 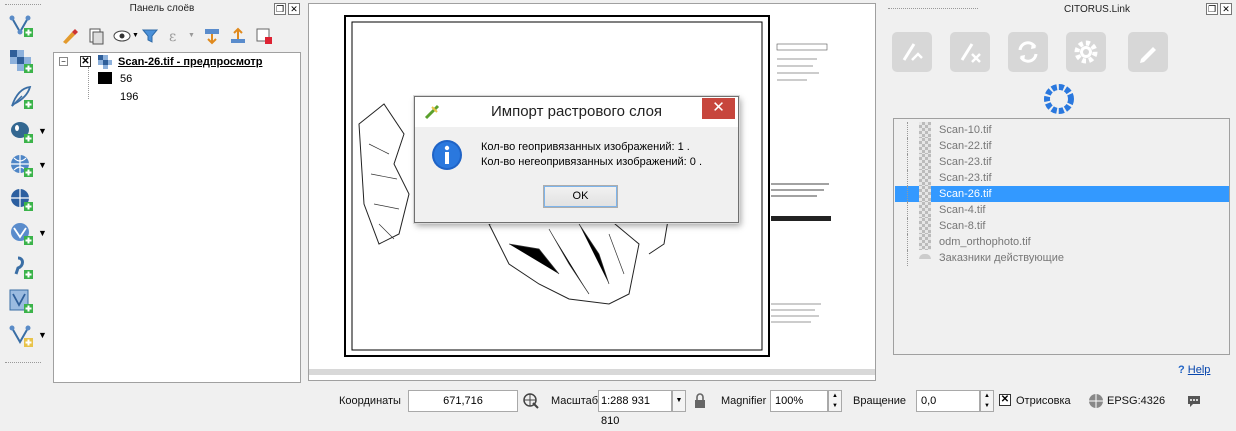 What do you see at coordinates (962, 226) in the screenshot?
I see `list-item-label: Scan-8.tif` at bounding box center [962, 226].